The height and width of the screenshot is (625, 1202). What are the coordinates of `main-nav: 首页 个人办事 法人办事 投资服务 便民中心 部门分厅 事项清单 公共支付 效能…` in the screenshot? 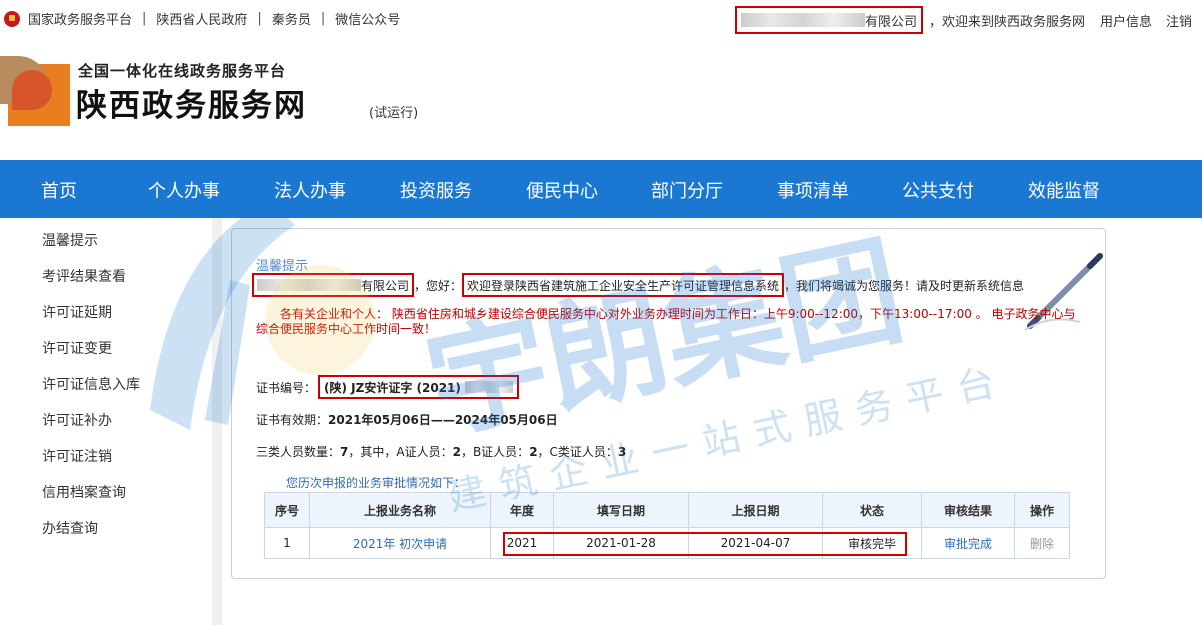 It's located at (601, 189).